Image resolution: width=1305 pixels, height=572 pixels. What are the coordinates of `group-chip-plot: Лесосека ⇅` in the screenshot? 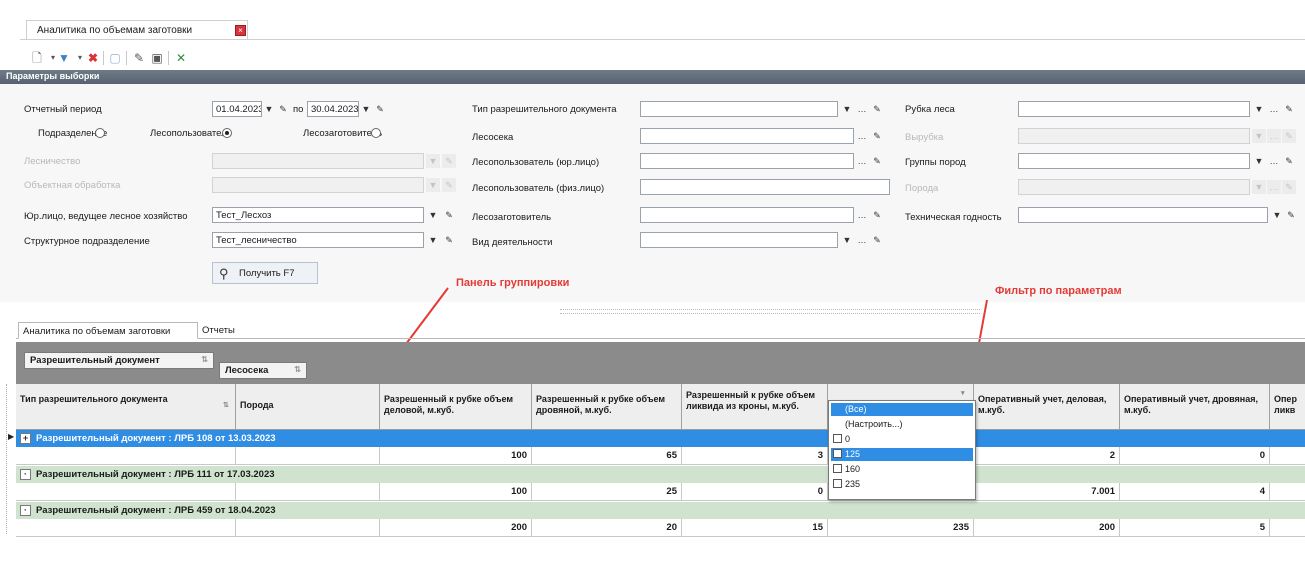 It's located at (263, 370).